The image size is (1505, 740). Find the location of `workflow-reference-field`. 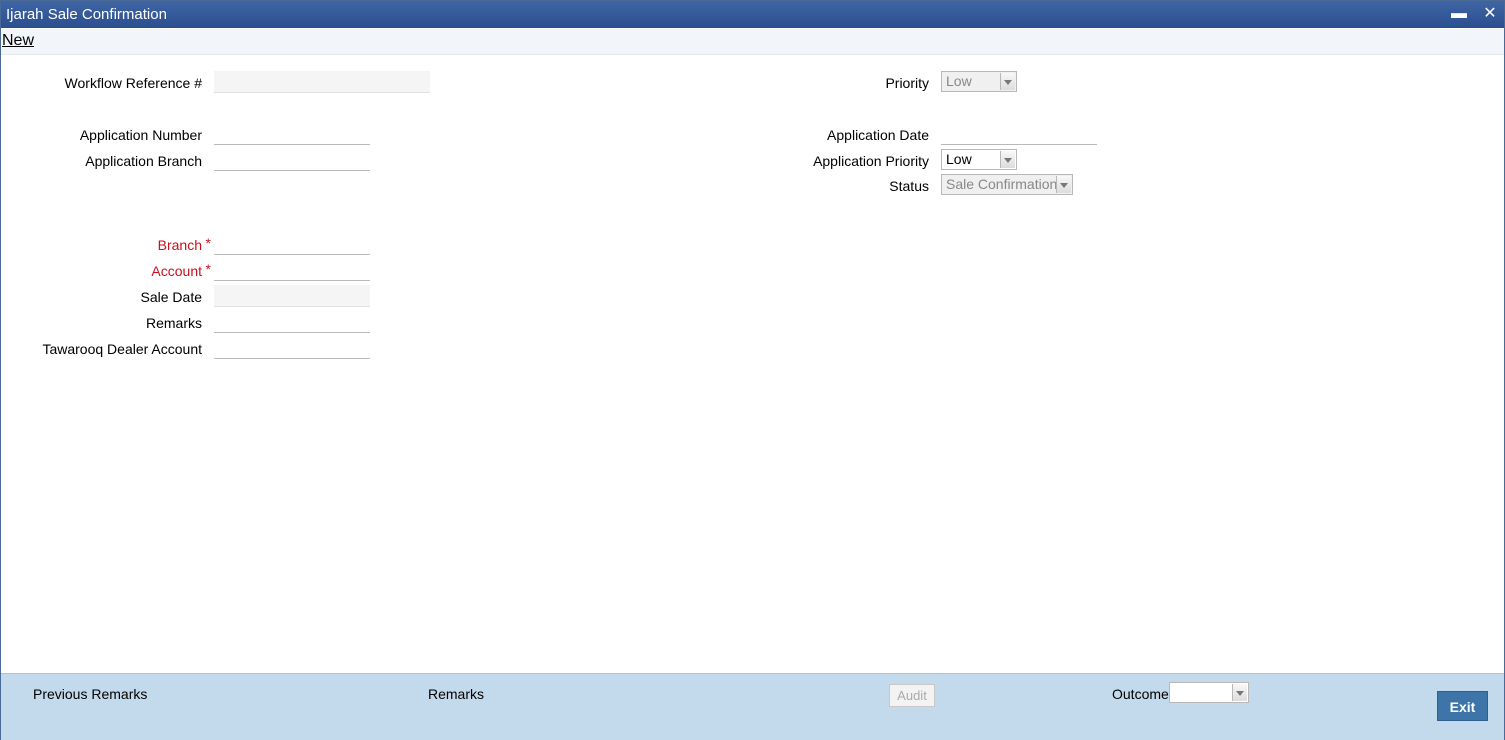

workflow-reference-field is located at coordinates (322, 82).